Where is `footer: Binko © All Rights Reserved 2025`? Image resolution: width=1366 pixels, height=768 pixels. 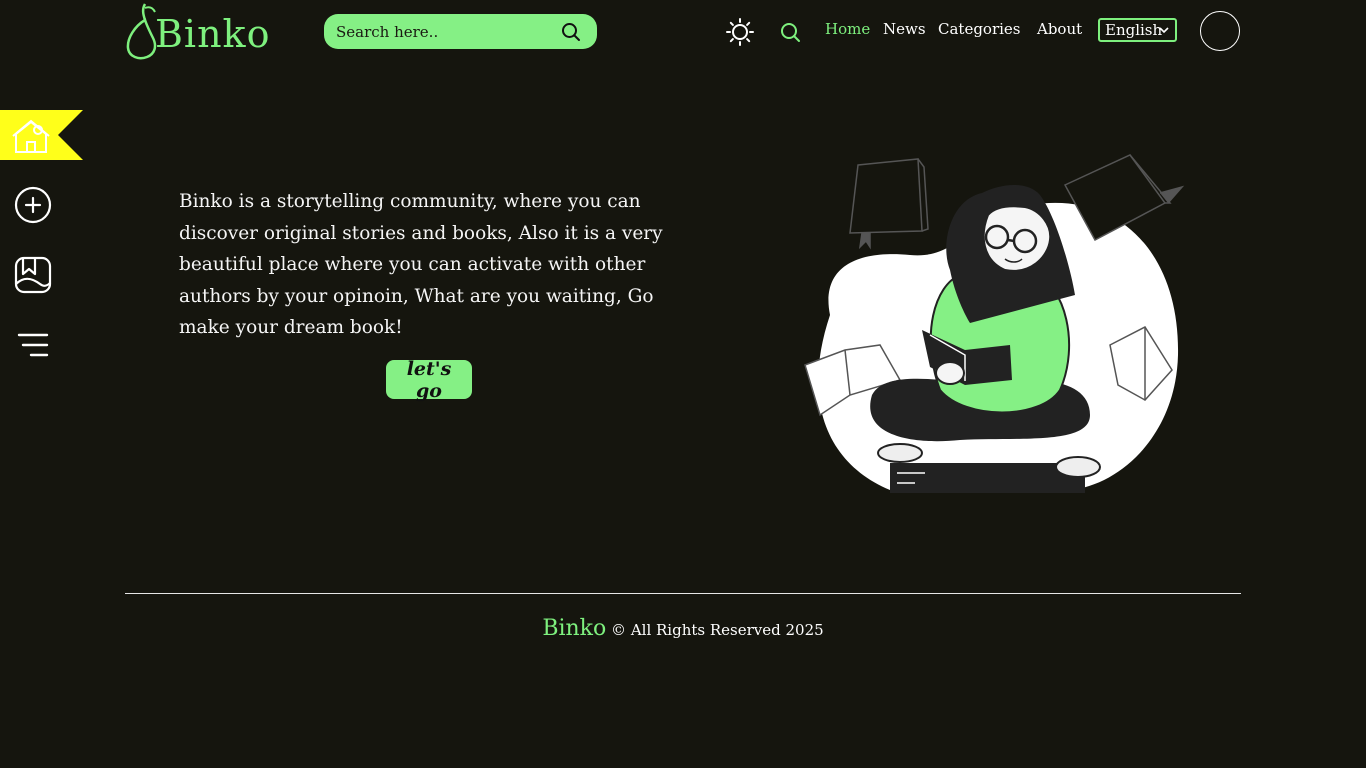
footer: Binko © All Rights Reserved 2025 is located at coordinates (683, 628).